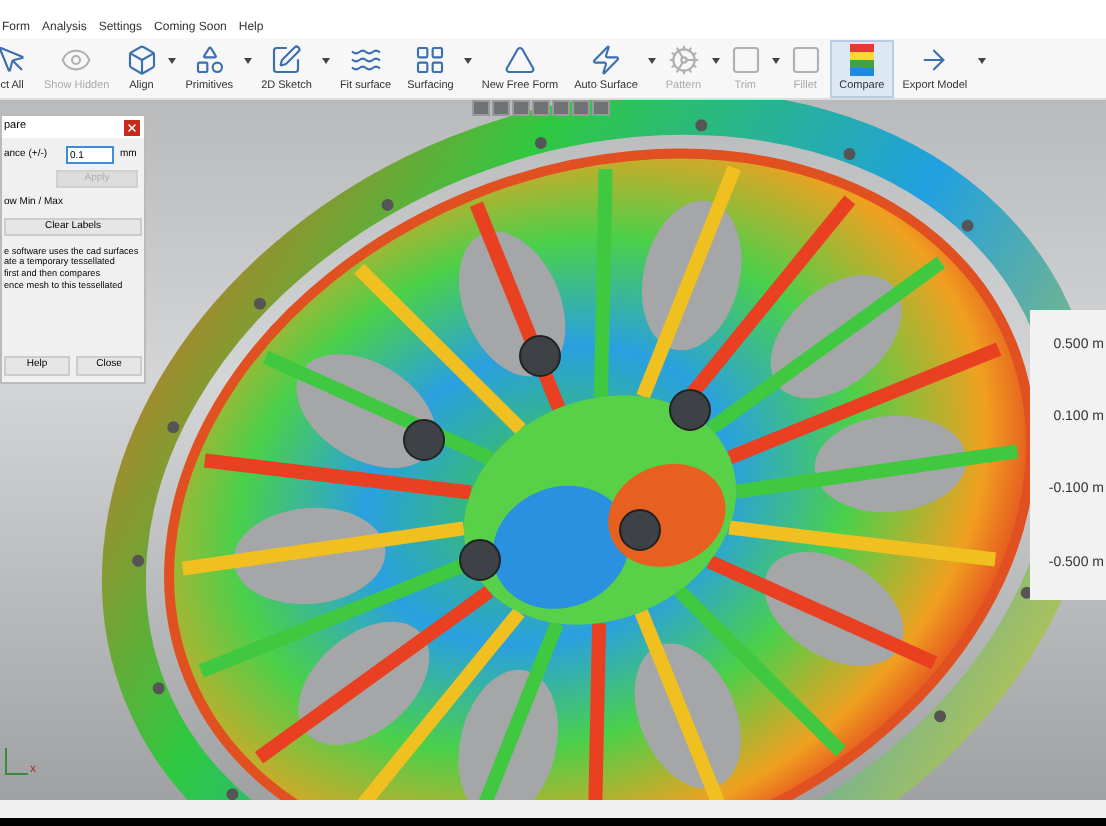 This screenshot has width=1106, height=826. I want to click on lightning-icon, so click(605, 59).